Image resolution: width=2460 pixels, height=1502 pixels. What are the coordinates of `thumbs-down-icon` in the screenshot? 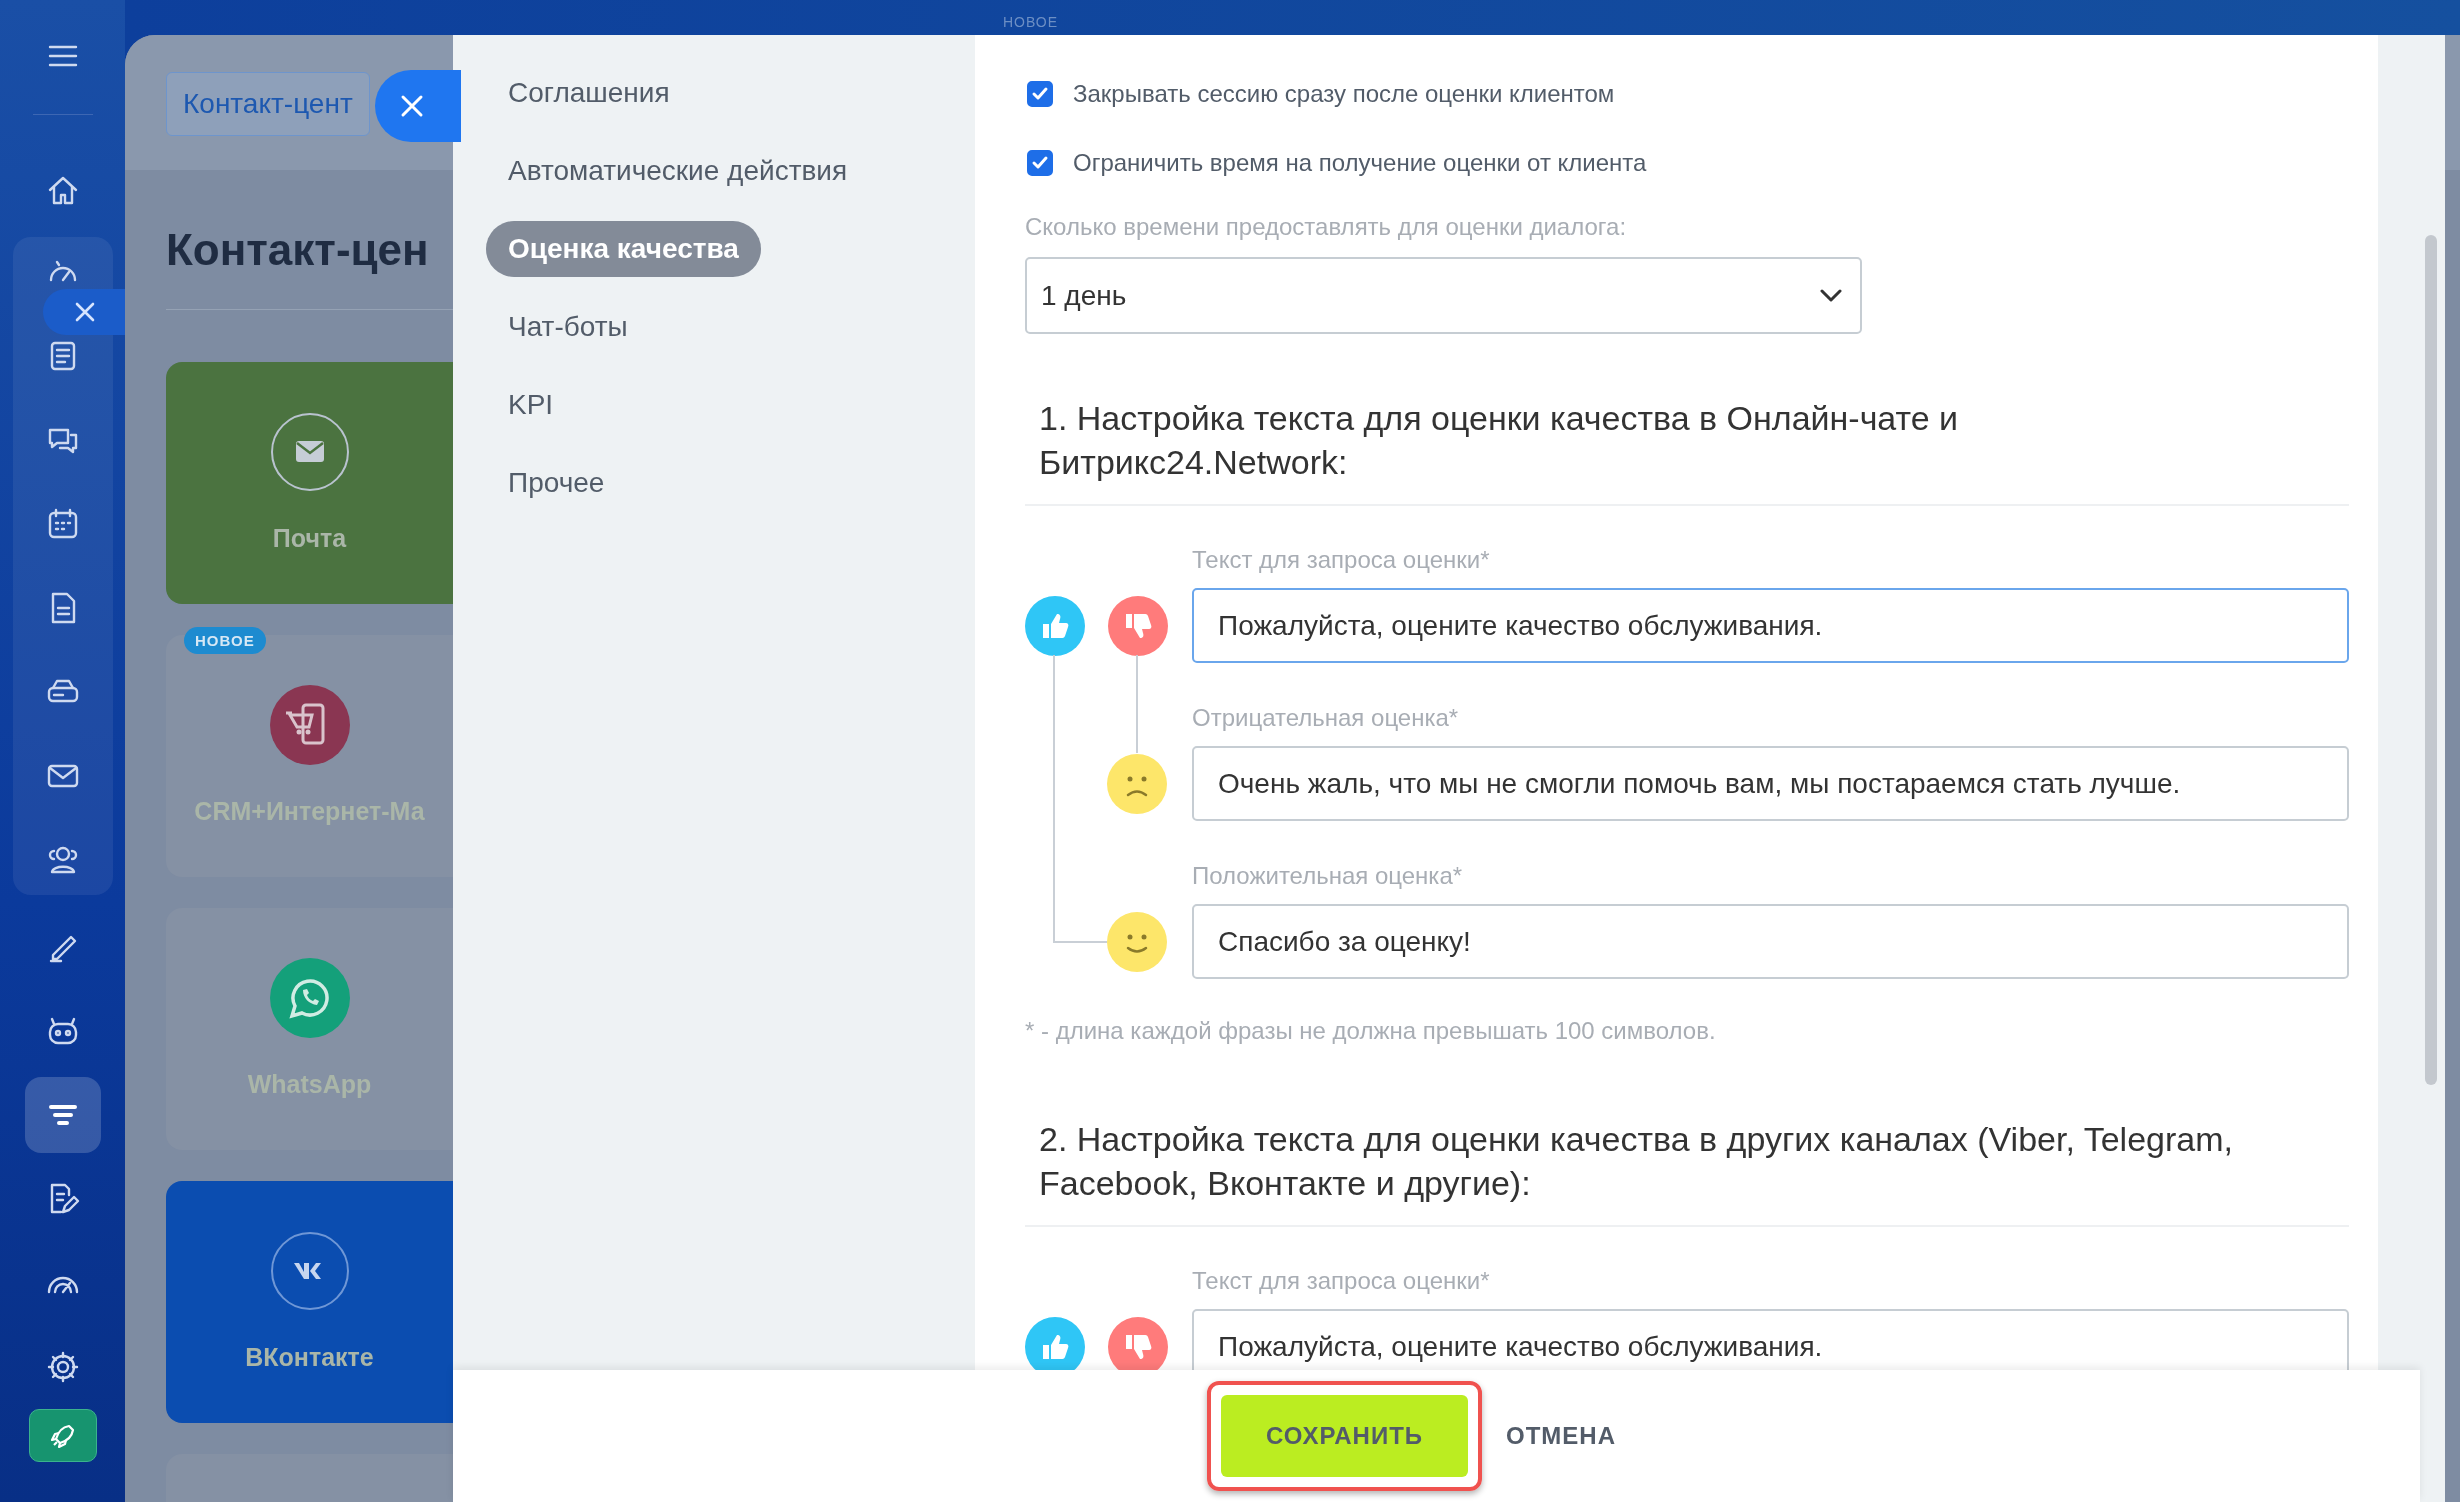 It's located at (1138, 625).